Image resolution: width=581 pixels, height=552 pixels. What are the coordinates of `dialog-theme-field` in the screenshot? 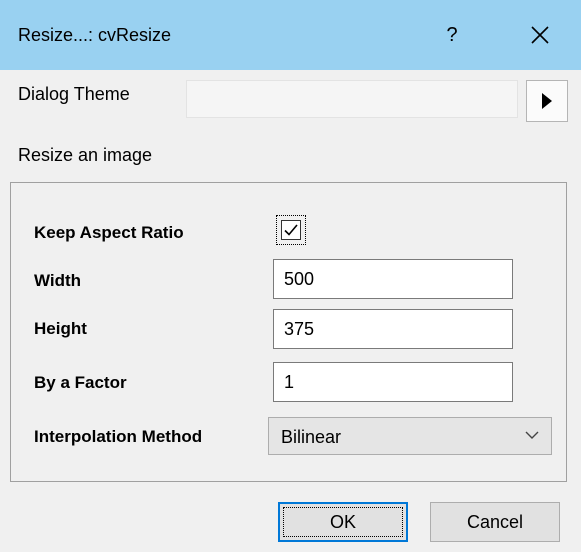 It's located at (352, 99).